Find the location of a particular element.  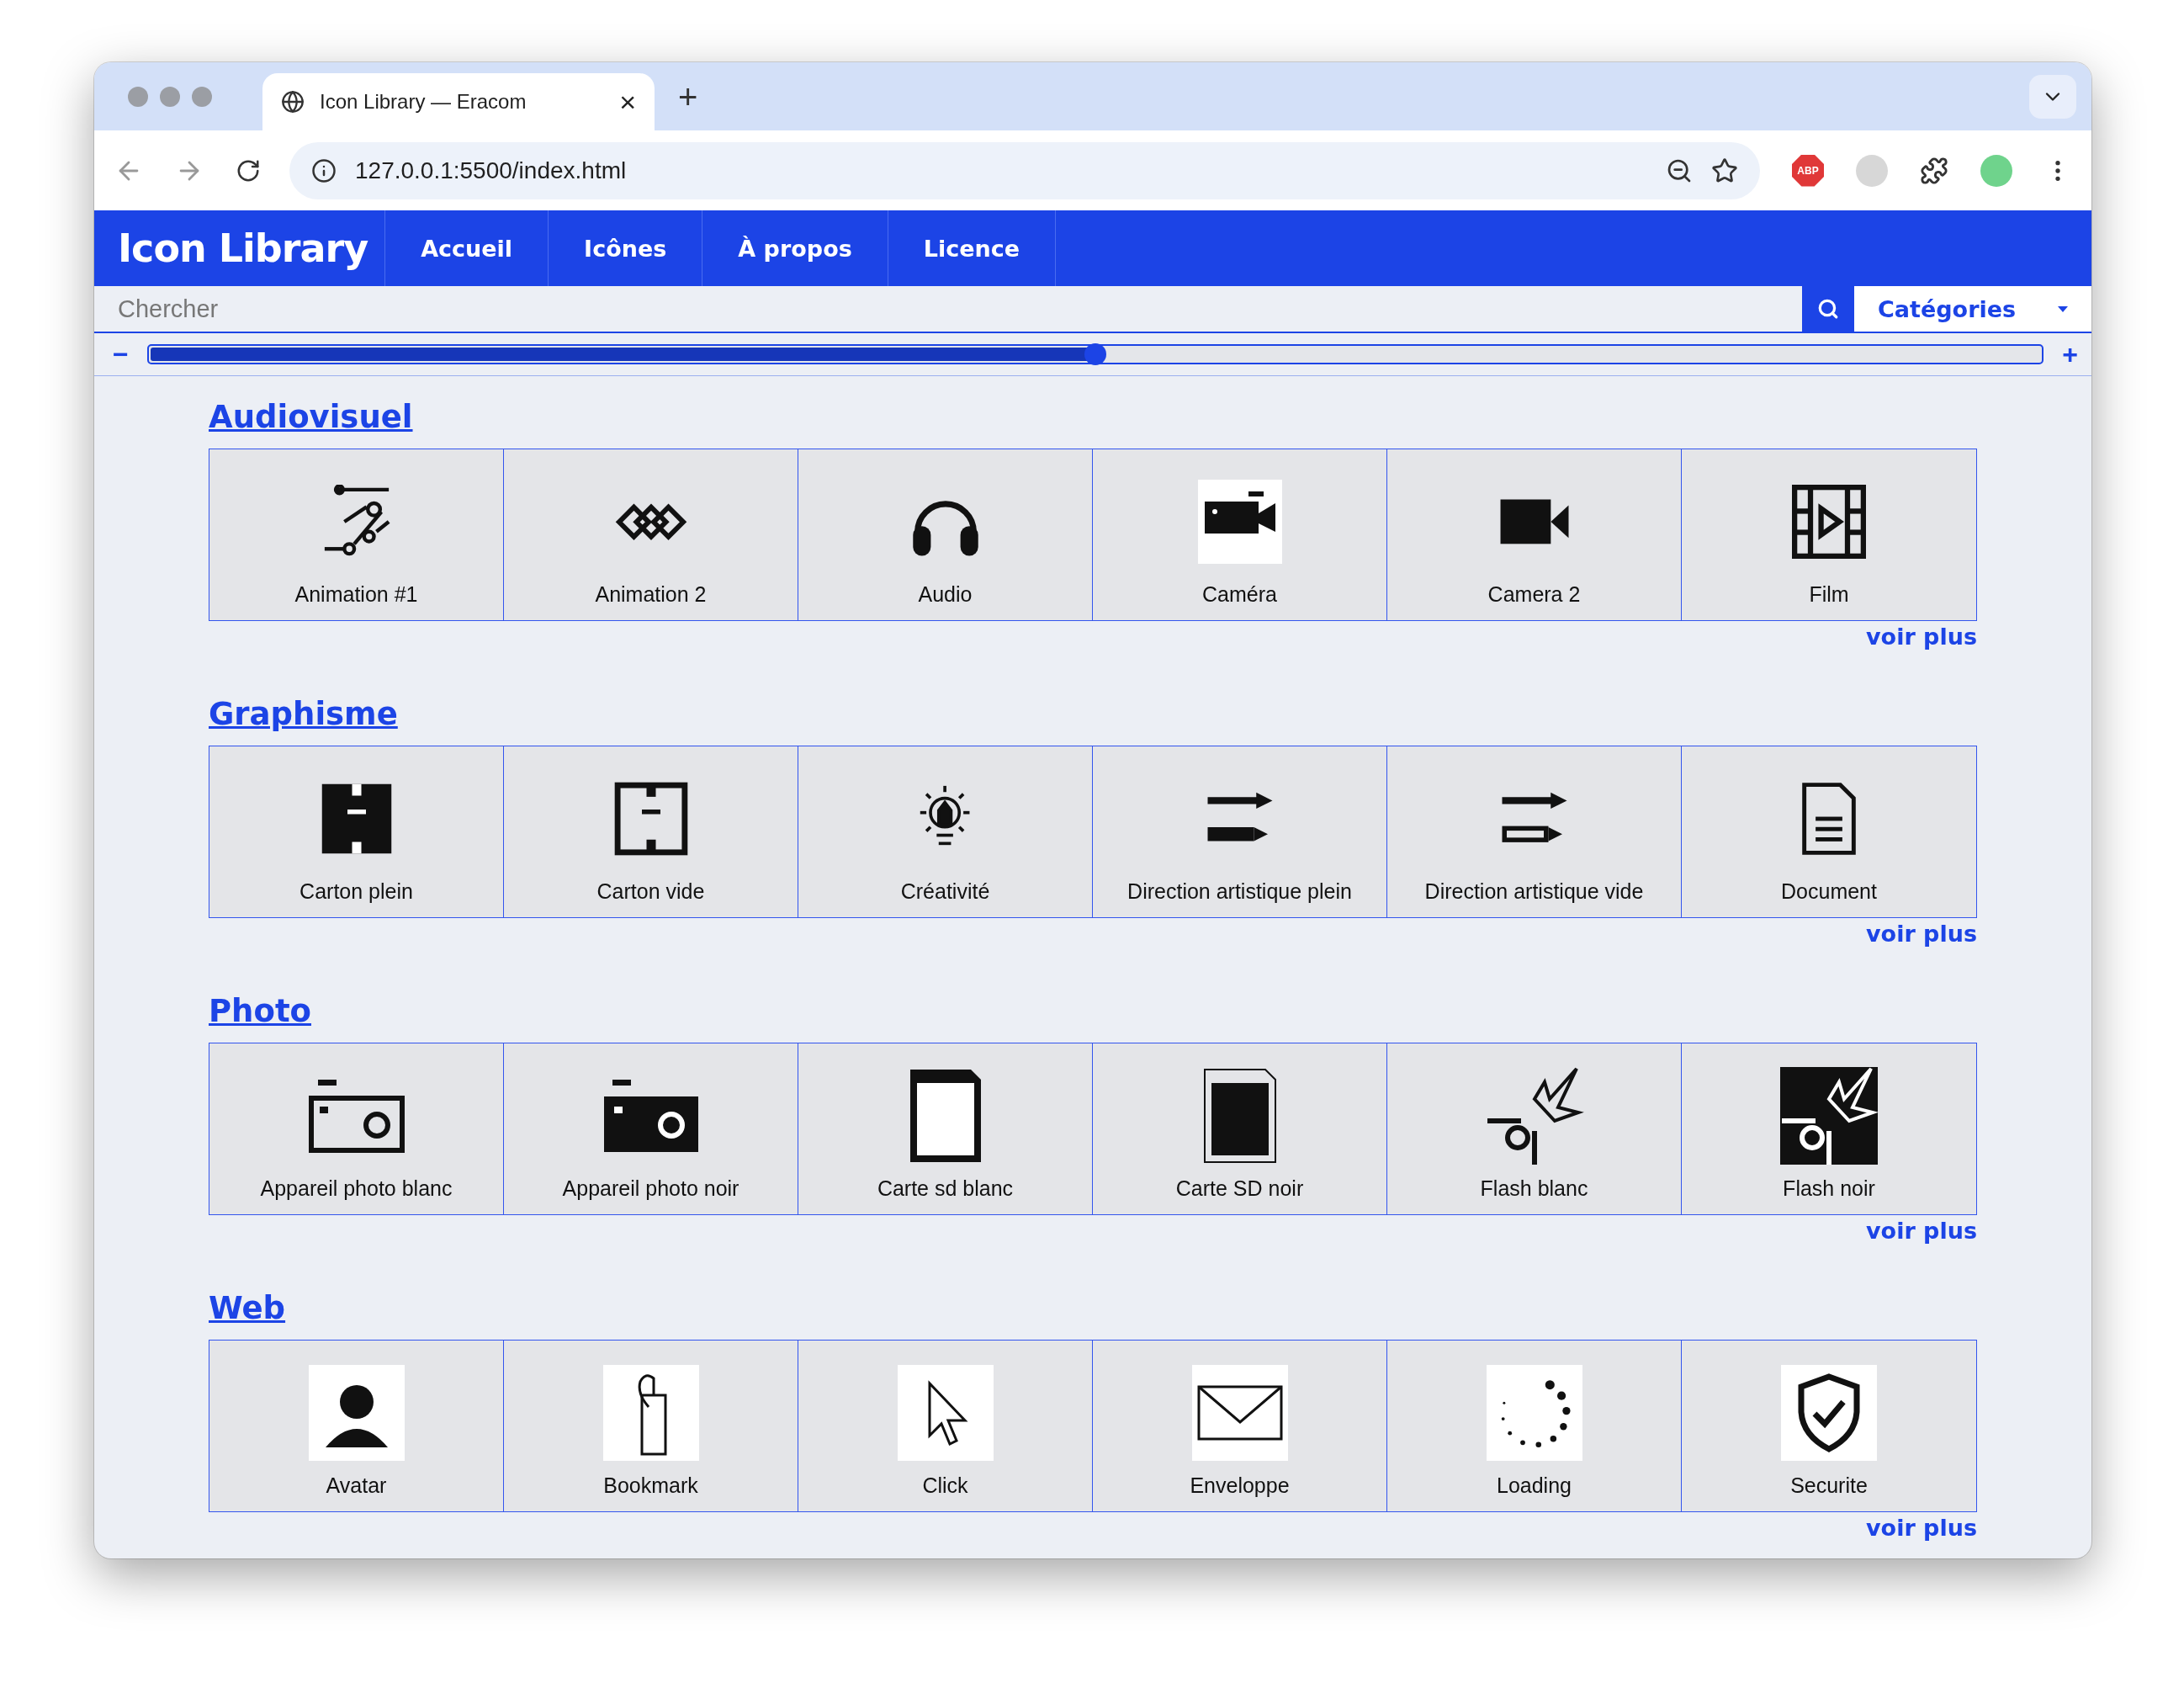

bookmark-star-icon is located at coordinates (1724, 171).